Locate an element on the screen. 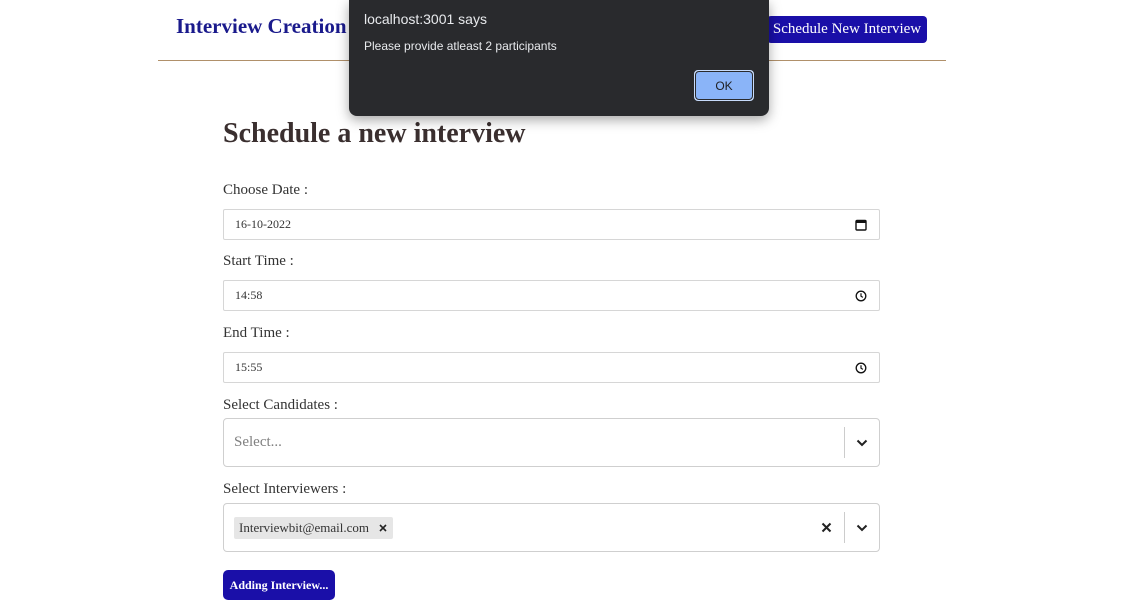 The image size is (1130, 612). date-input: 16-10-2022 is located at coordinates (551, 224).